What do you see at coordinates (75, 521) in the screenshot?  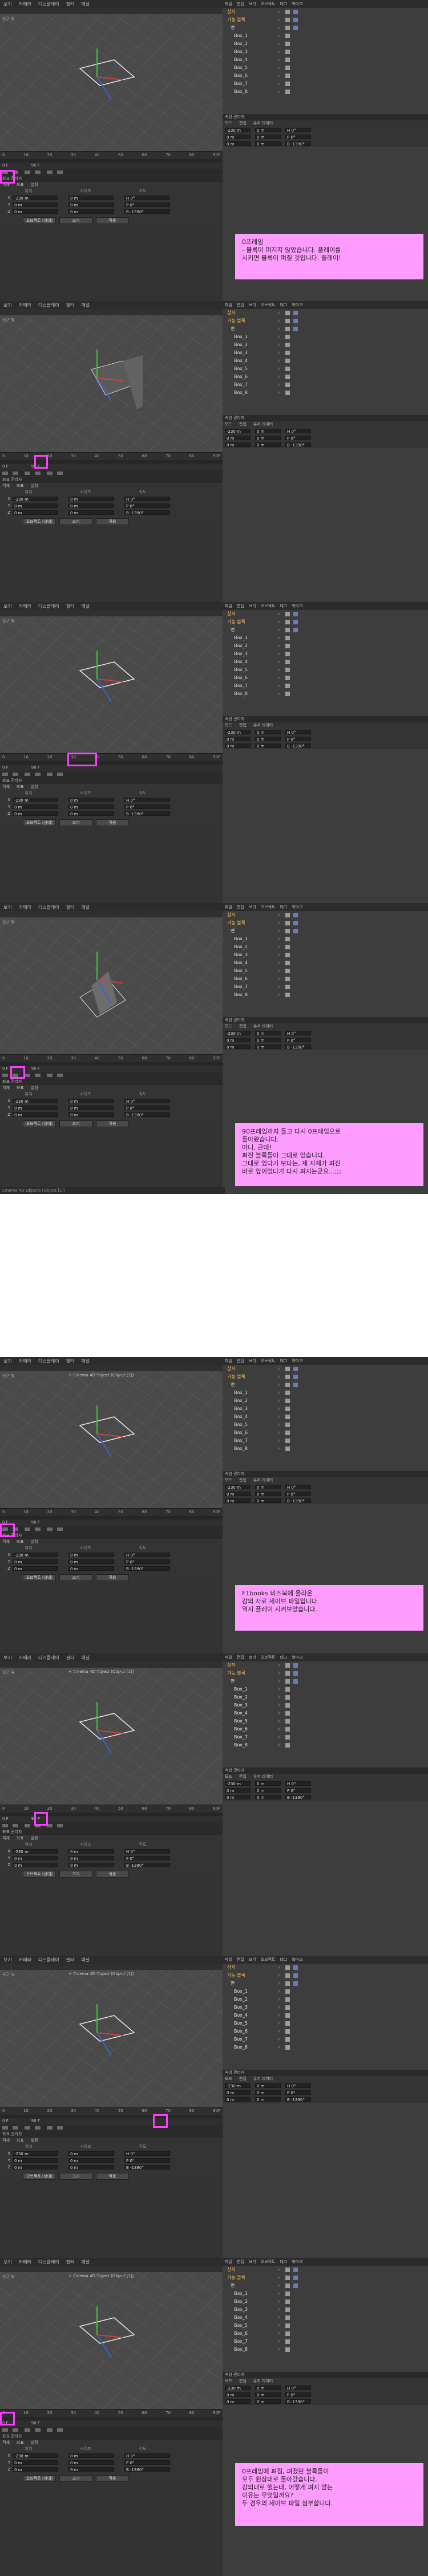 I see `size-mode-button: 크기` at bounding box center [75, 521].